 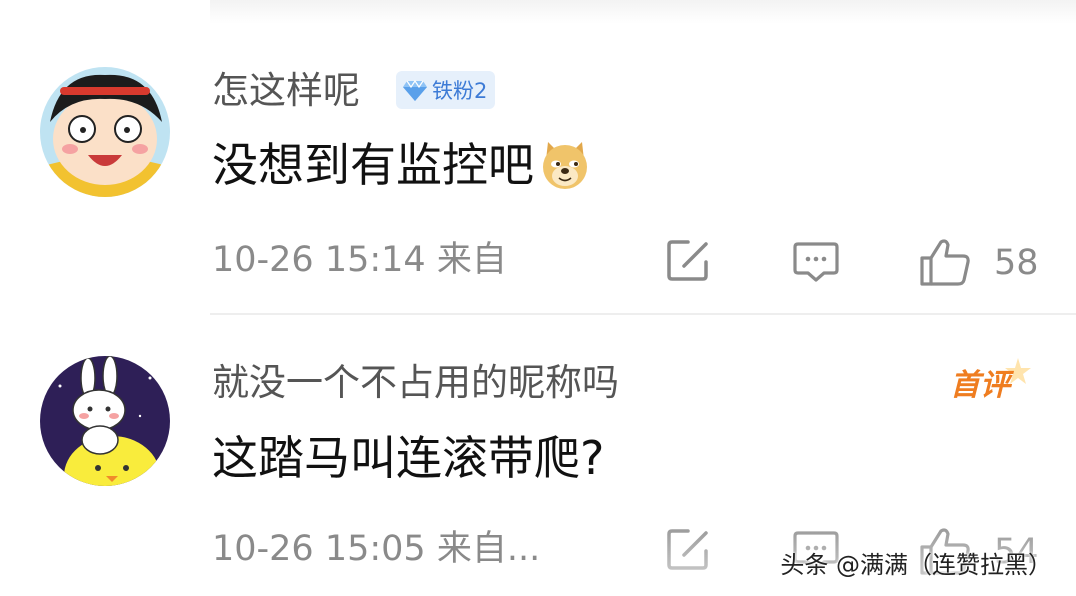 What do you see at coordinates (565, 165) in the screenshot?
I see `doge-emoji-icon` at bounding box center [565, 165].